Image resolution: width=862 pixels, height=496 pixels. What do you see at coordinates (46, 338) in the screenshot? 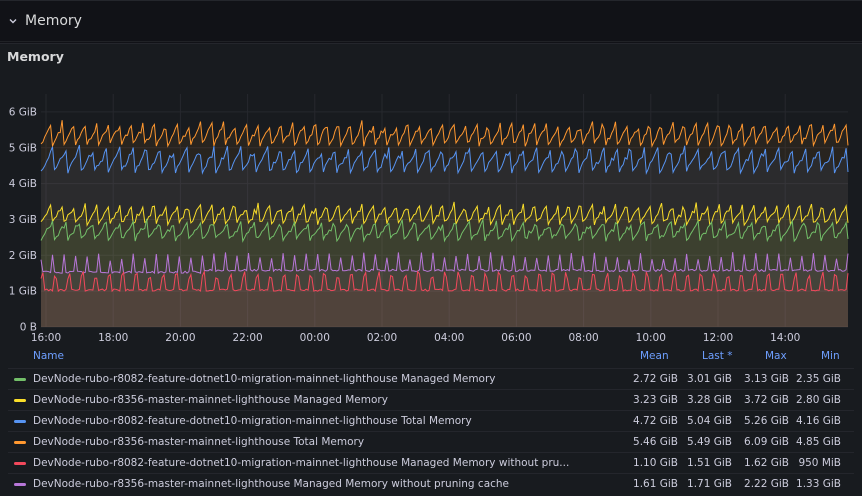
I see `x-tick-label: 16:00` at bounding box center [46, 338].